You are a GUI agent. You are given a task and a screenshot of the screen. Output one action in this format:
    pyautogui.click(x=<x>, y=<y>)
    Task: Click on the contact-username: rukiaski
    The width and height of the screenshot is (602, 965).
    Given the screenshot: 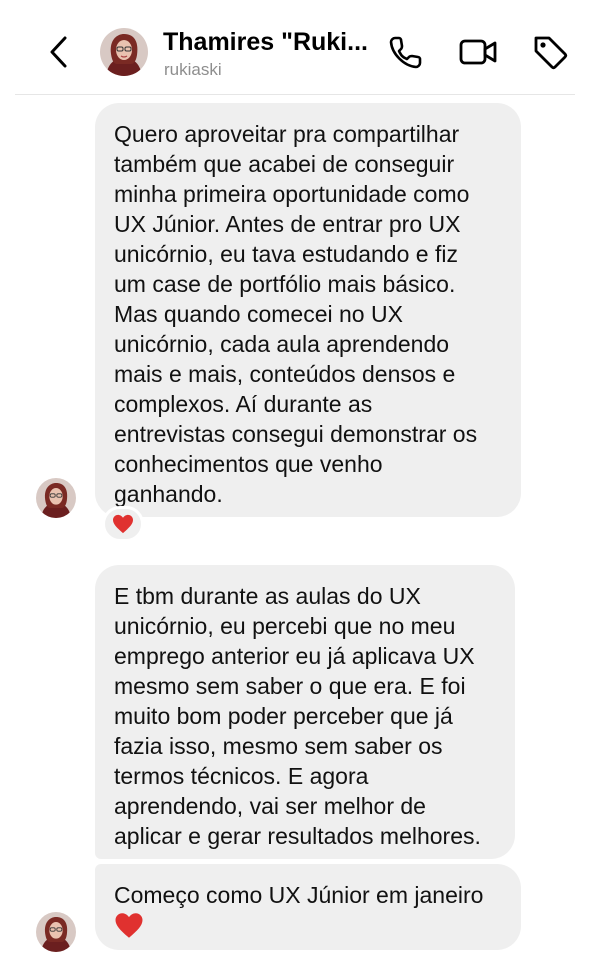 What is the action you would take?
    pyautogui.click(x=193, y=69)
    